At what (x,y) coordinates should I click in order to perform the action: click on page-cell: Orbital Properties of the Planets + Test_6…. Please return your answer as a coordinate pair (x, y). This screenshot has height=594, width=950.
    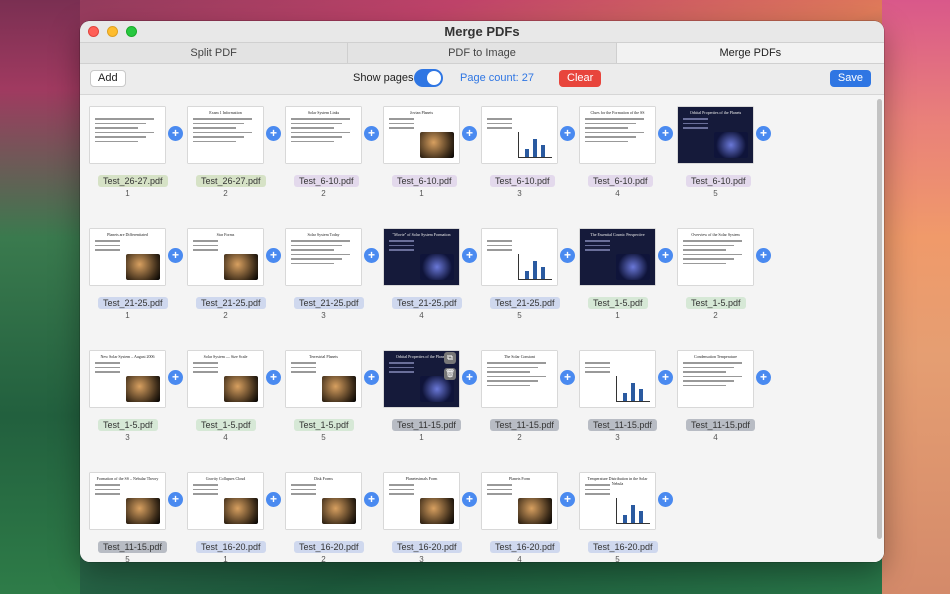
    Looking at the image, I should click on (719, 150).